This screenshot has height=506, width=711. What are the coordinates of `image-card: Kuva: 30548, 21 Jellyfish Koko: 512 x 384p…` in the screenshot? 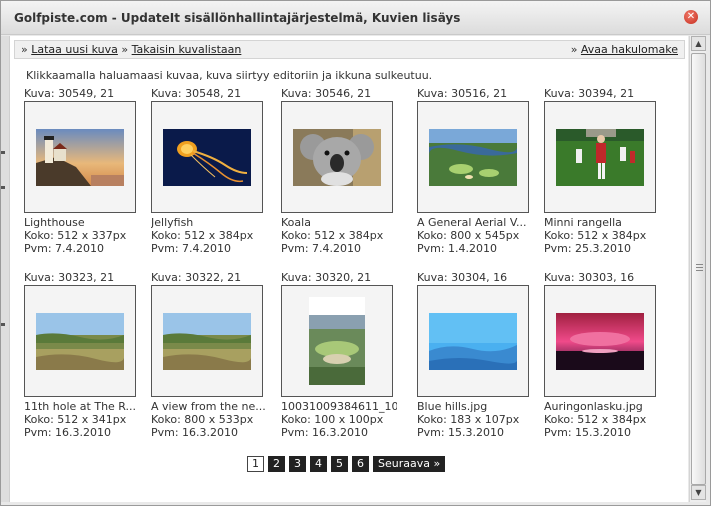 It's located at (209, 171).